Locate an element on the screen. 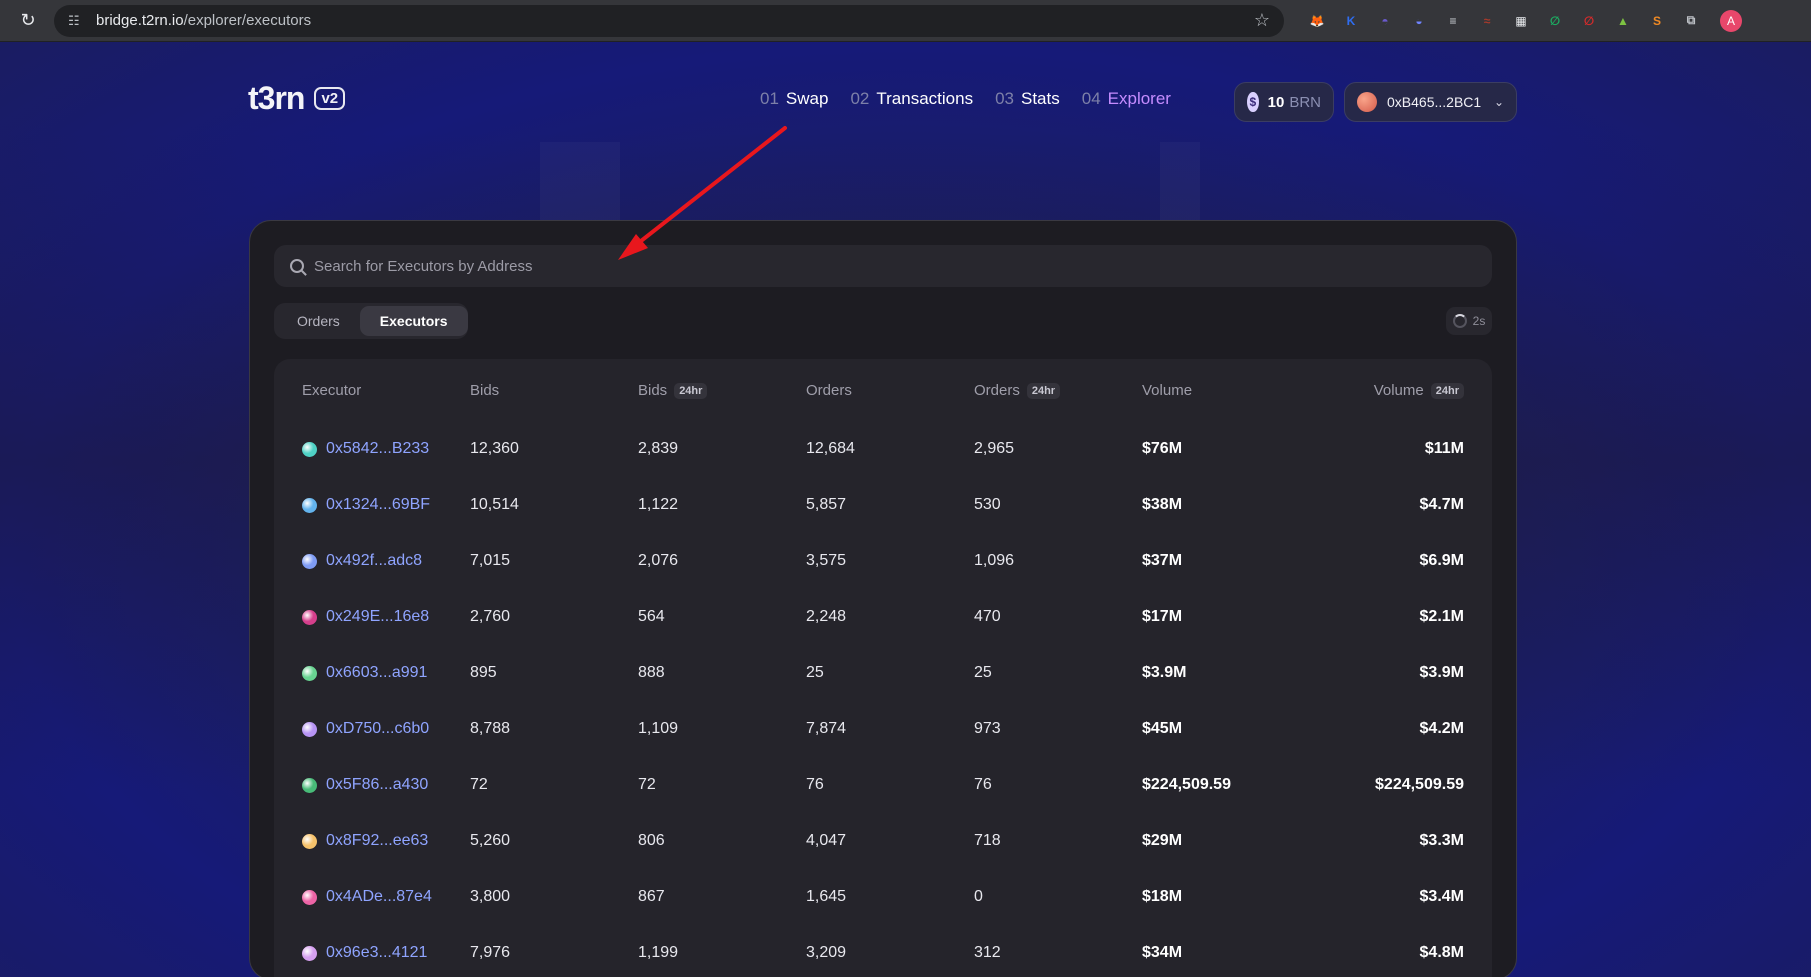 The height and width of the screenshot is (977, 1811). url-path: /explorer/executors is located at coordinates (247, 20).